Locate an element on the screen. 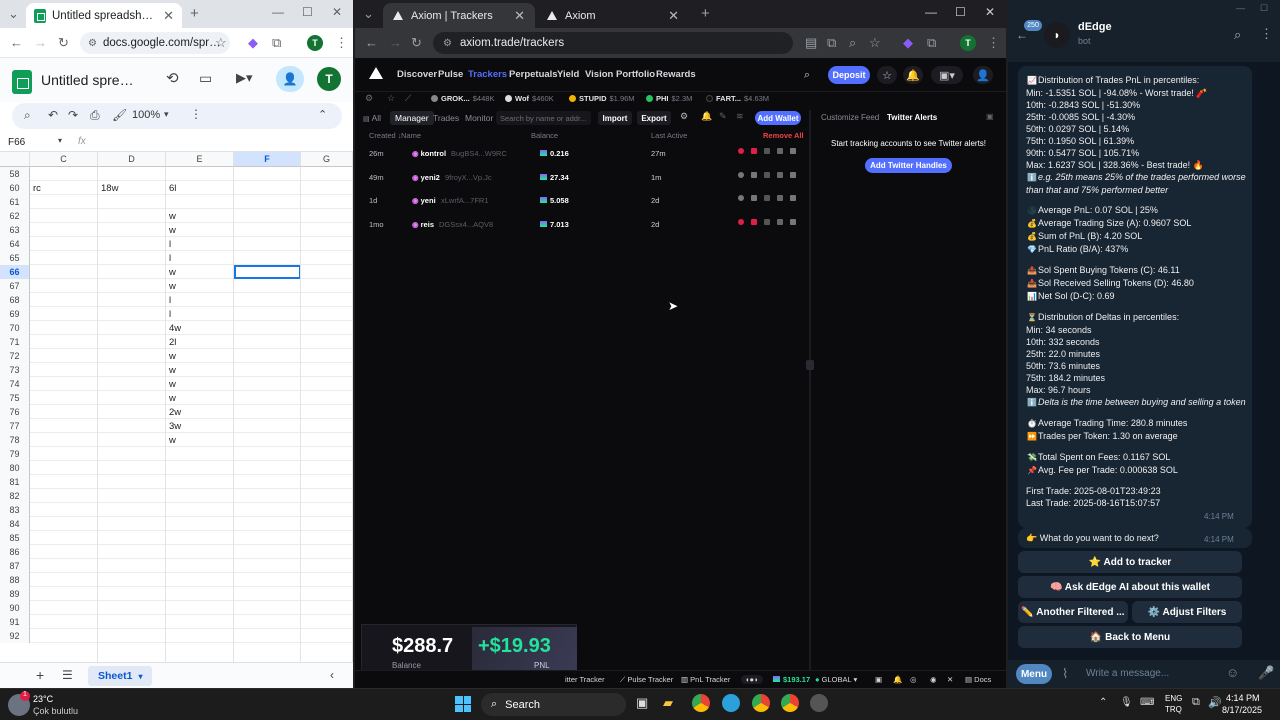  wallet-address: xLwrfA...7FR1 is located at coordinates (465, 200).